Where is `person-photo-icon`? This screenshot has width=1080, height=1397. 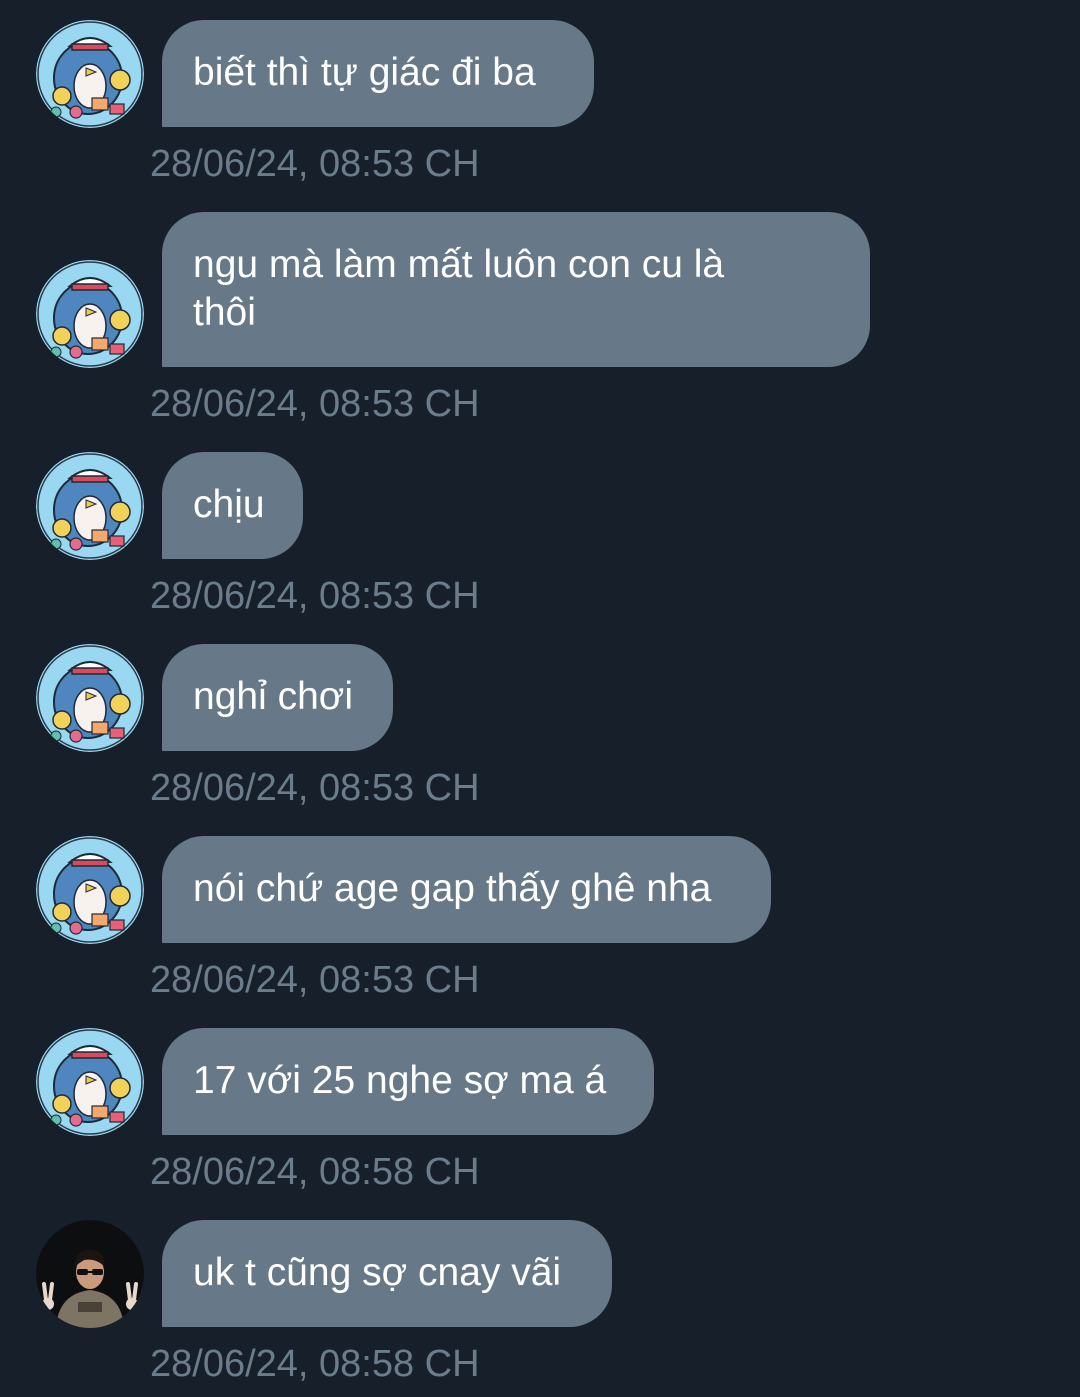
person-photo-icon is located at coordinates (90, 1274).